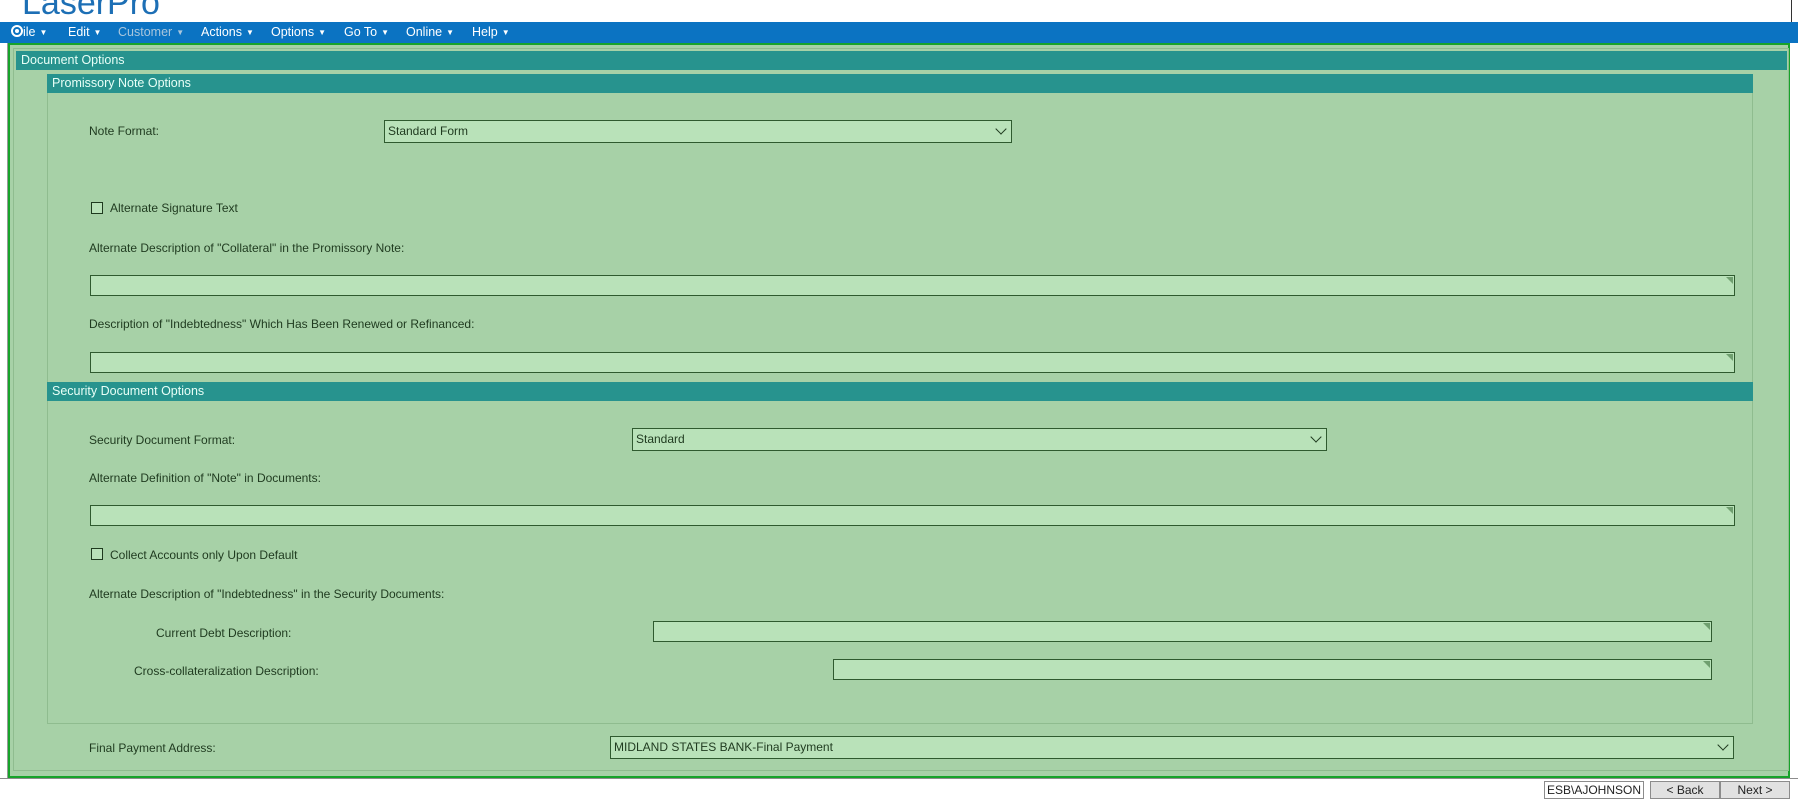 This screenshot has width=1798, height=799. I want to click on menu-help: Help ▼, so click(491, 32).